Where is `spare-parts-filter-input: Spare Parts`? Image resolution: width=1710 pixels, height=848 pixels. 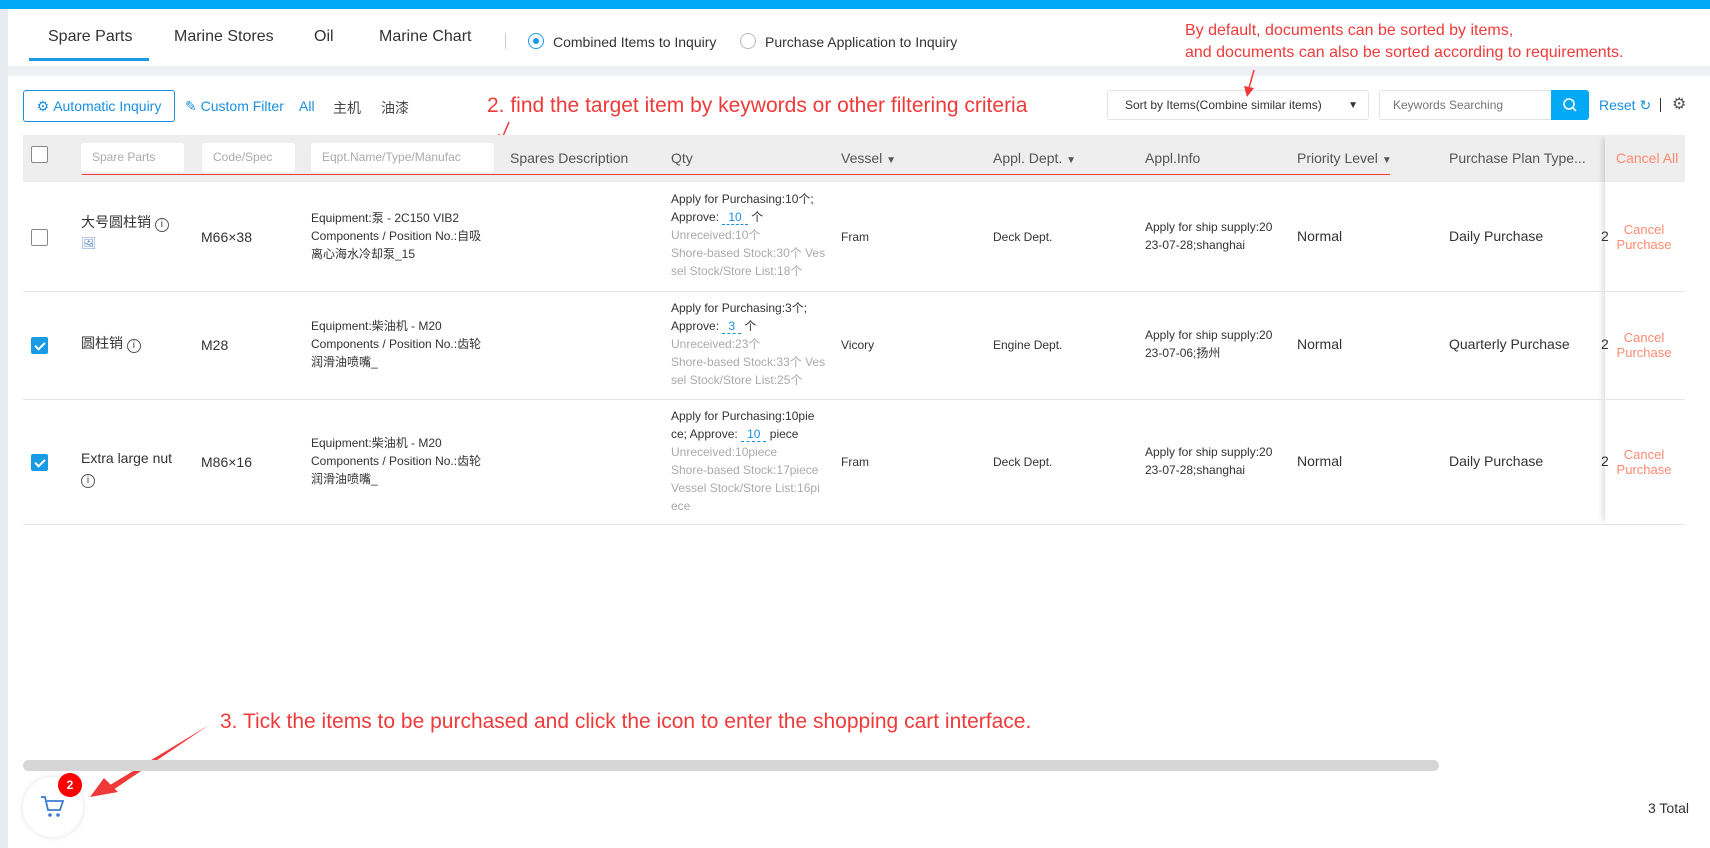 spare-parts-filter-input: Spare Parts is located at coordinates (132, 157).